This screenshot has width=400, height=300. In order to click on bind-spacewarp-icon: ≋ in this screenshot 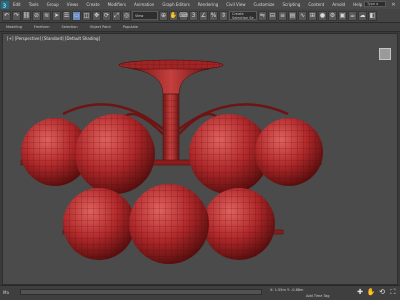, I will do `click(46, 15)`.